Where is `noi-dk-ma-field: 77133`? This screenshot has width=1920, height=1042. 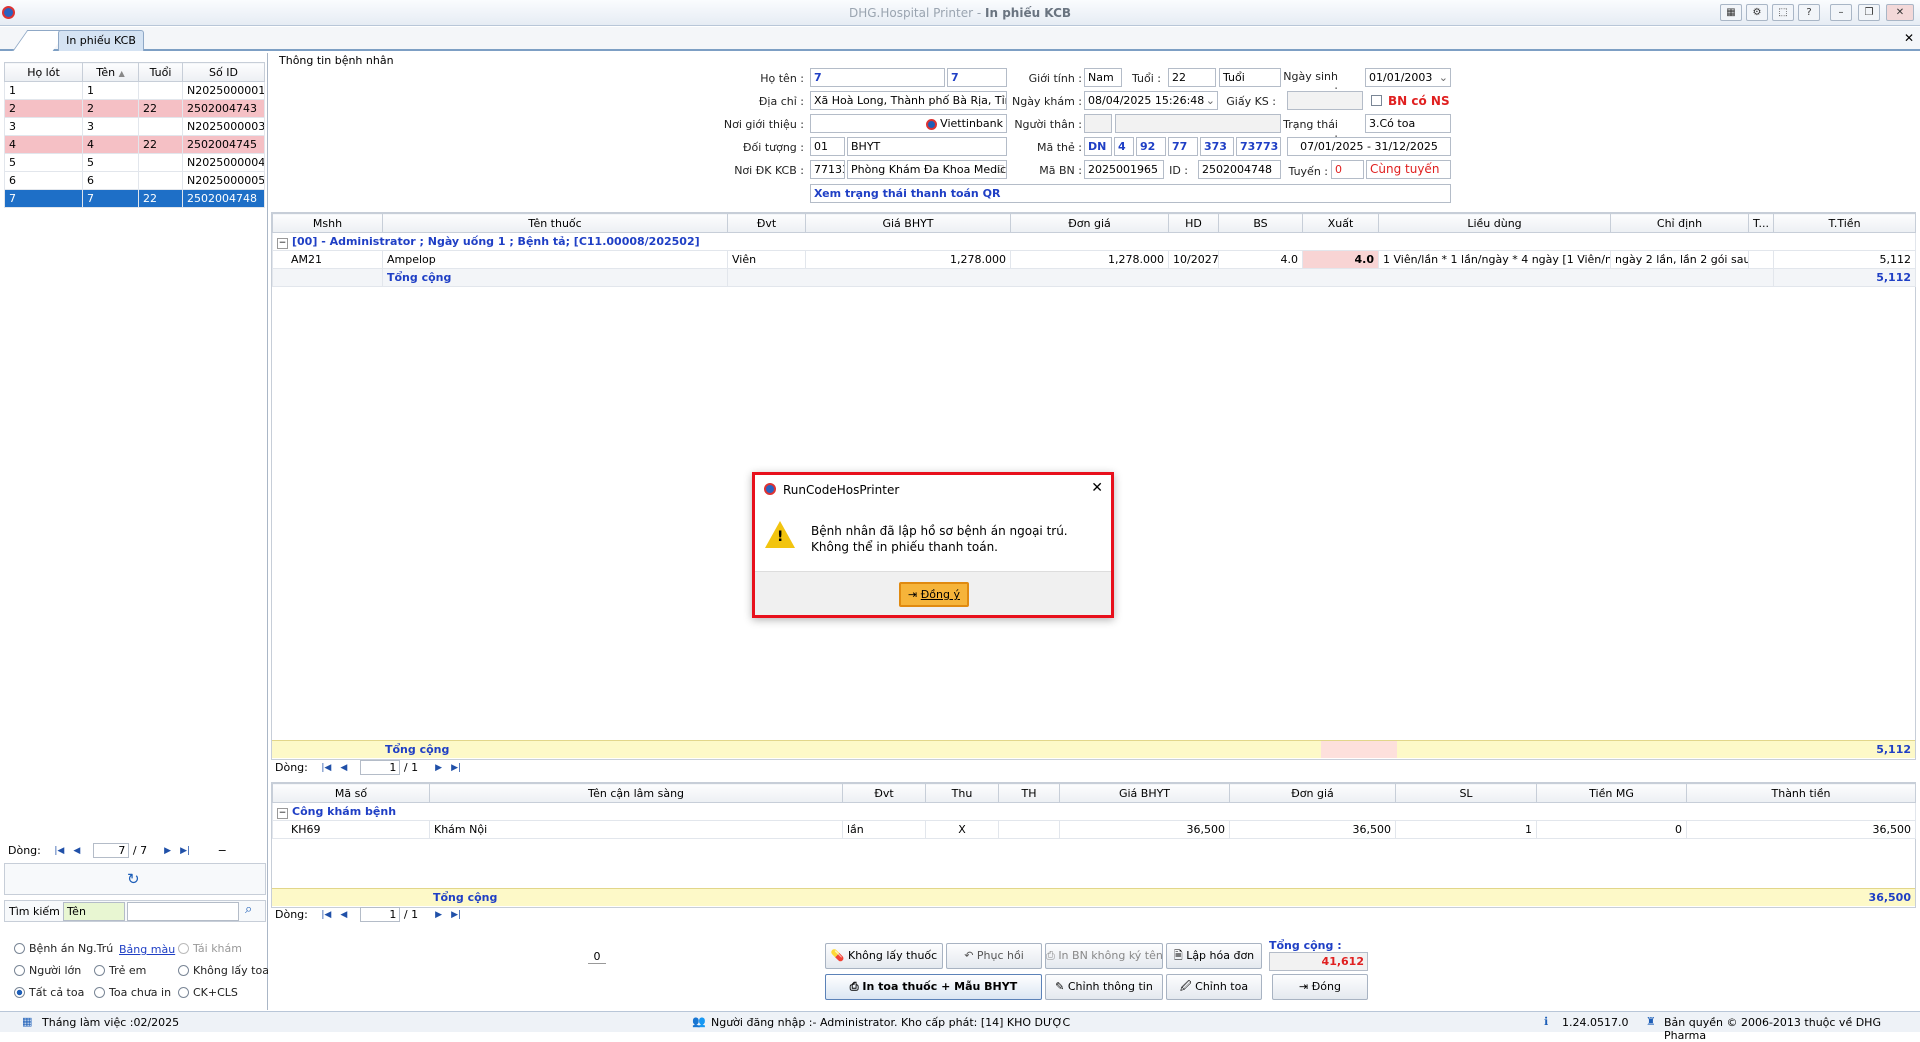
noi-dk-ma-field: 77133 is located at coordinates (827, 169).